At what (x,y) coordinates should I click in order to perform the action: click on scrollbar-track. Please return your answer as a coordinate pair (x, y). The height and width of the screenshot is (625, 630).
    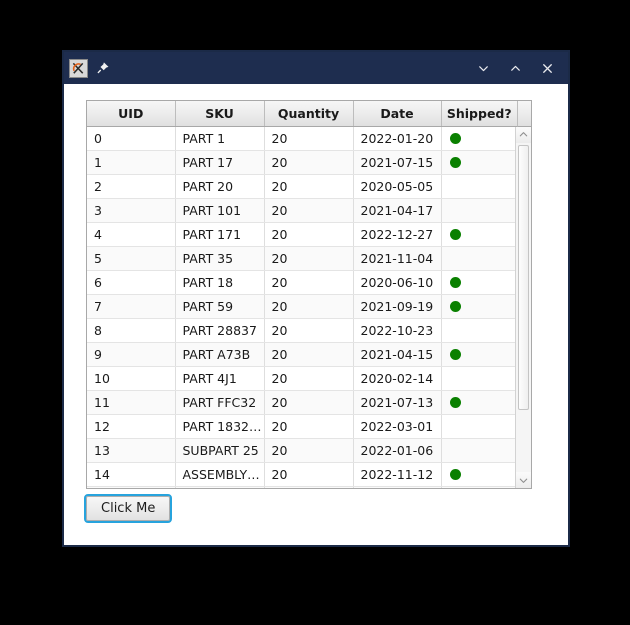
    Looking at the image, I should click on (523, 307).